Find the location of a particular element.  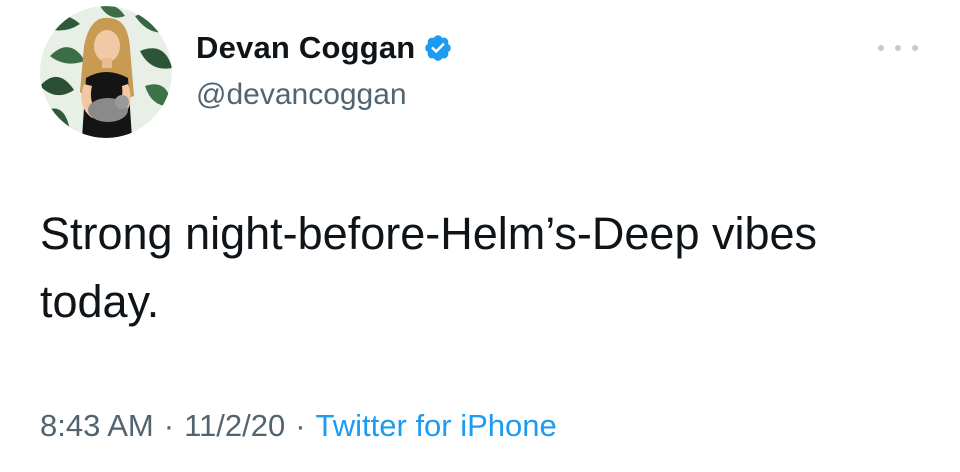

tweet-time: 8:43 AM is located at coordinates (97, 425).